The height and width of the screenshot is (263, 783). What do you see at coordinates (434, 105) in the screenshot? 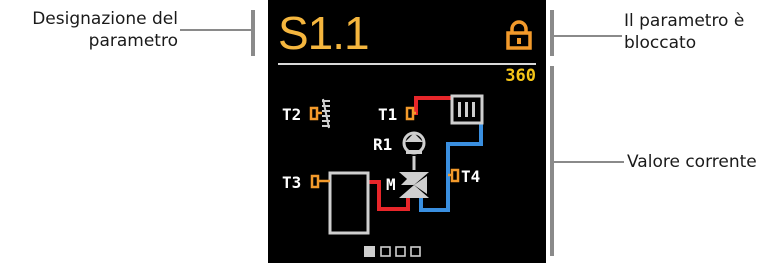
I see `hot-pipe-t1-to-radiator` at bounding box center [434, 105].